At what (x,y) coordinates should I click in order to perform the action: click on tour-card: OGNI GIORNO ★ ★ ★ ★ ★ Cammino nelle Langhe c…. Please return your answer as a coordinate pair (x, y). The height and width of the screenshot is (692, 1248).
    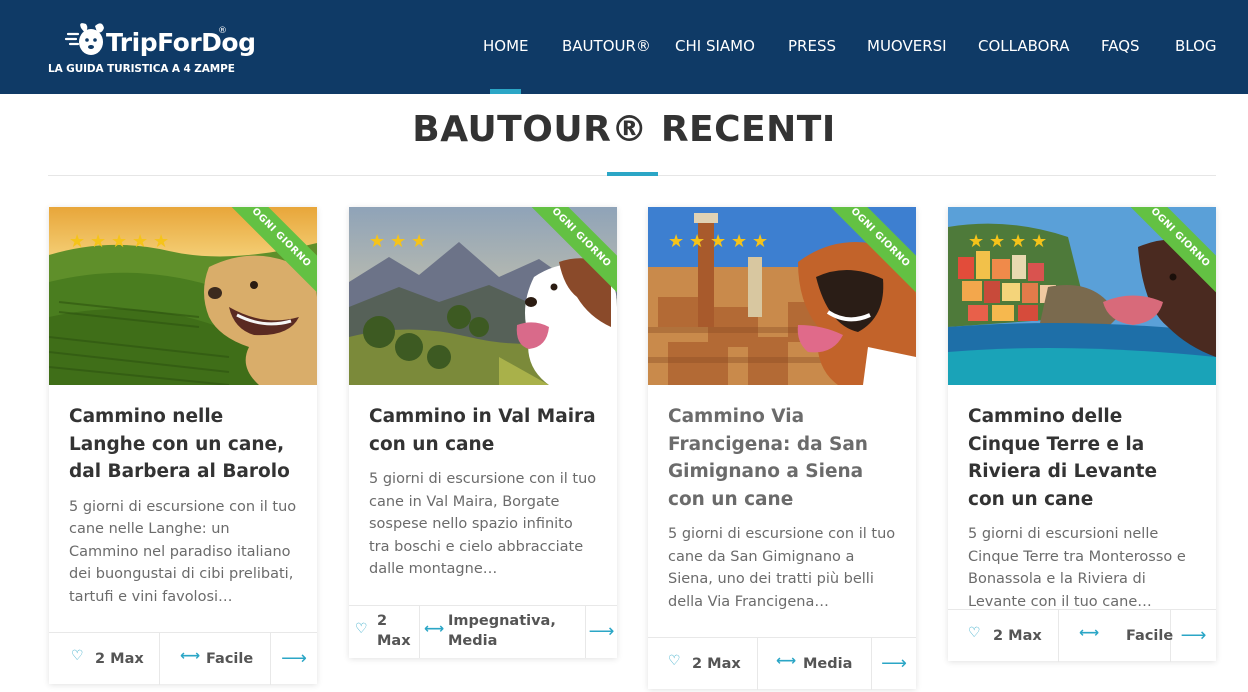
    Looking at the image, I should click on (183, 446).